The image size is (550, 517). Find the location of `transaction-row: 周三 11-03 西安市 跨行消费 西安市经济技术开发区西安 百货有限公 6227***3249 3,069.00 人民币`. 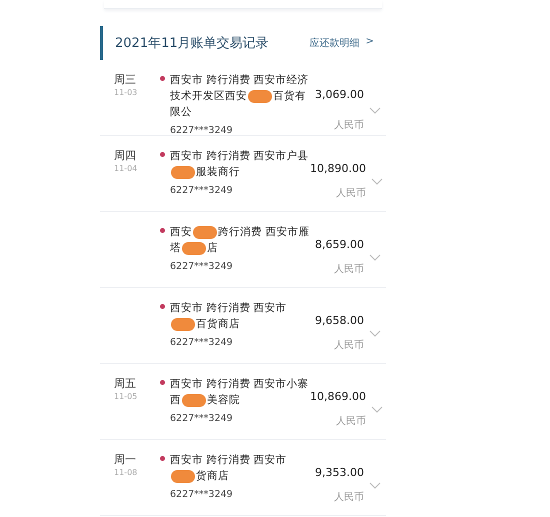

transaction-row: 周三 11-03 西安市 跨行消费 西安市经济技术开发区西安 百货有限公 6227***3249 3,069.00 人民币 is located at coordinates (243, 98).